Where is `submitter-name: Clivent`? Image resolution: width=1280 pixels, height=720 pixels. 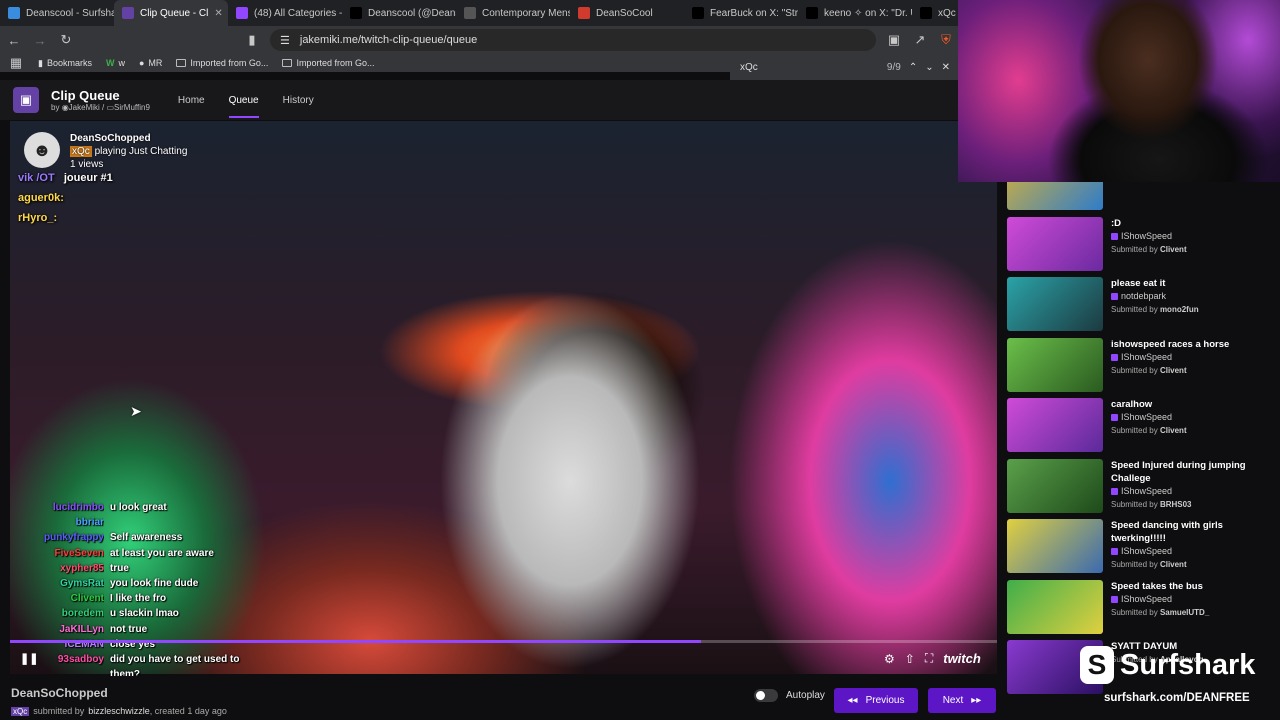 submitter-name: Clivent is located at coordinates (1173, 370).